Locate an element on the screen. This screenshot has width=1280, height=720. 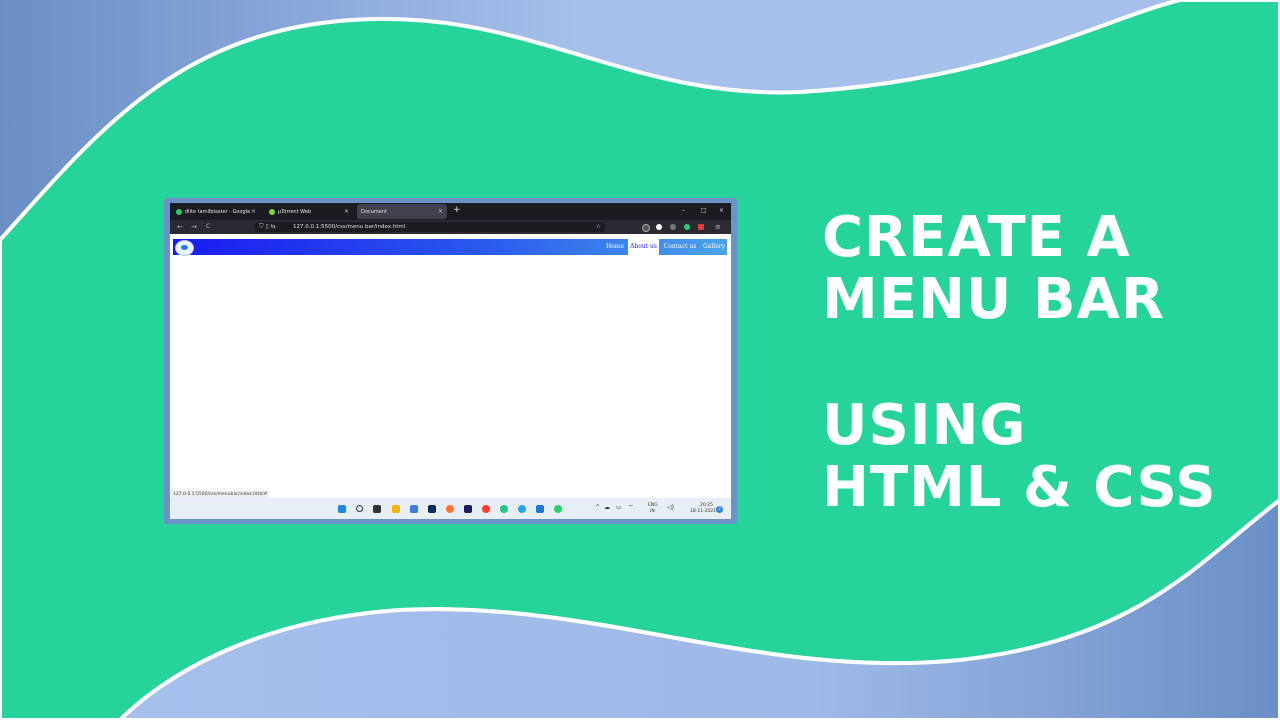
tab-document: Document × is located at coordinates (402, 211).